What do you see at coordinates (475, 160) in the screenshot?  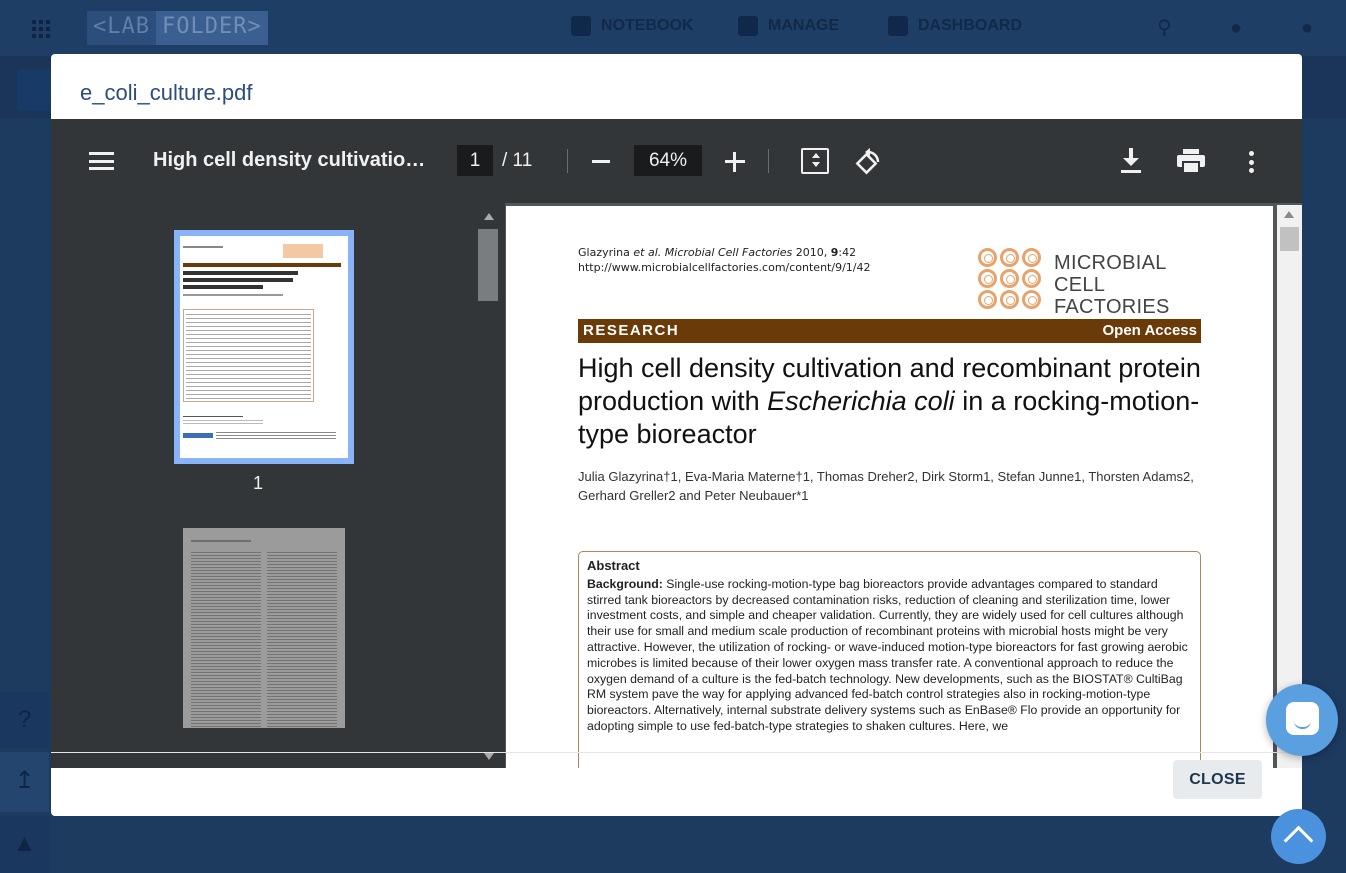 I see `page-number-input: 1` at bounding box center [475, 160].